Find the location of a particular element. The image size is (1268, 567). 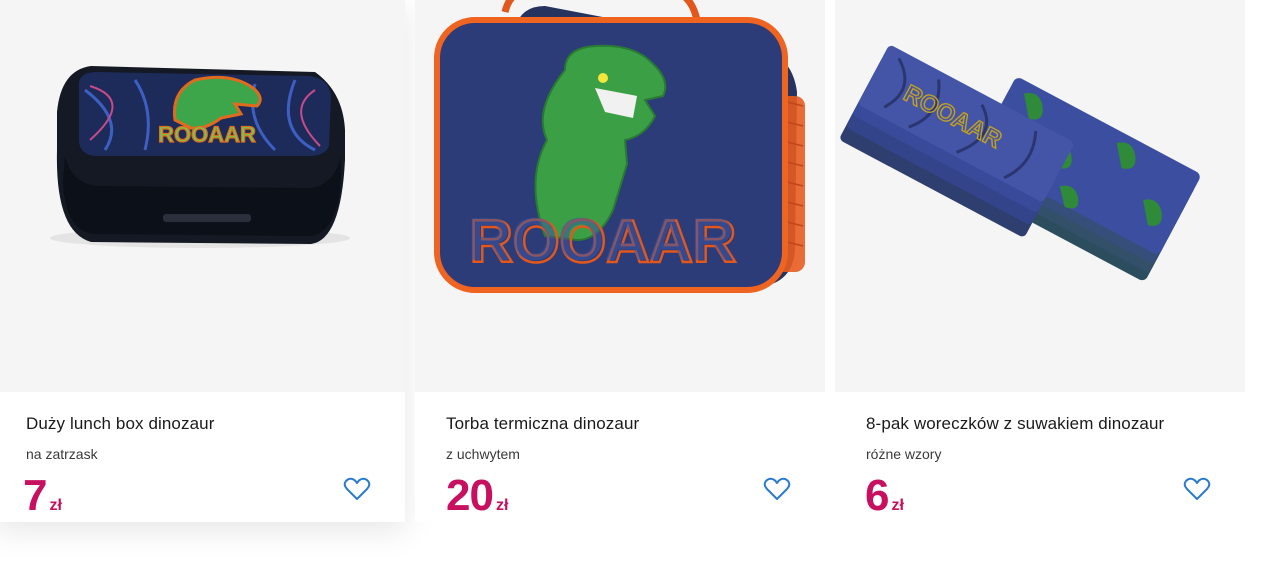

product-price: 7 zł is located at coordinates (42, 496).